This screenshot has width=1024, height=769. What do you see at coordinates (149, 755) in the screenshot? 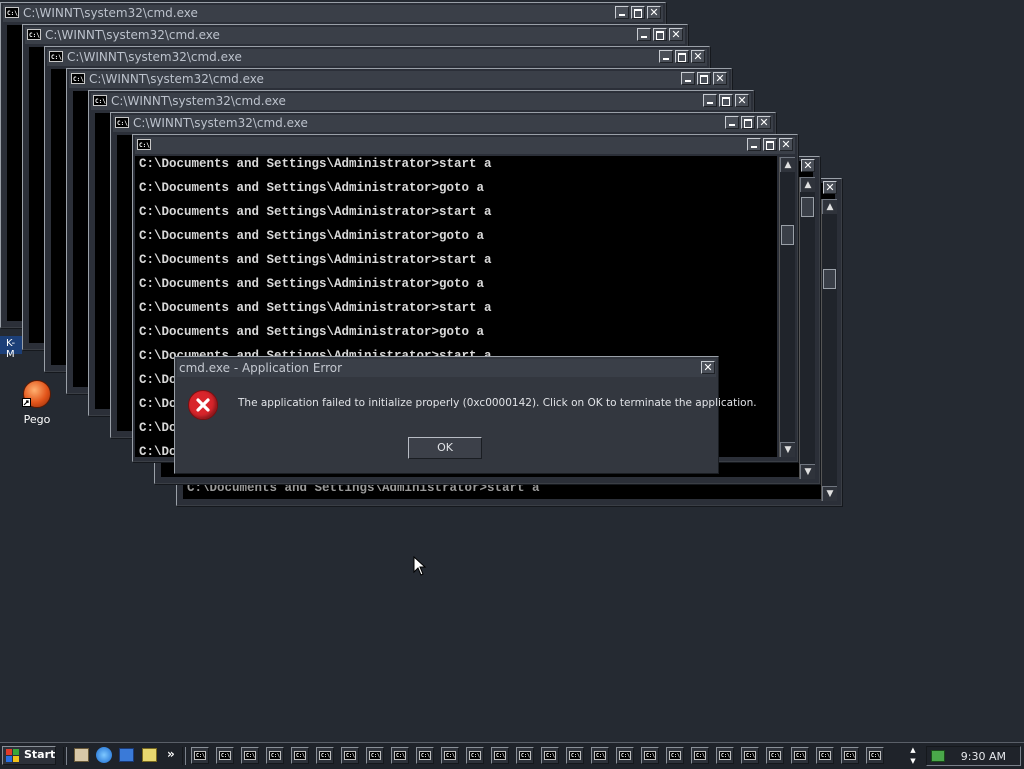
I see `quicklaunch-search-icon` at bounding box center [149, 755].